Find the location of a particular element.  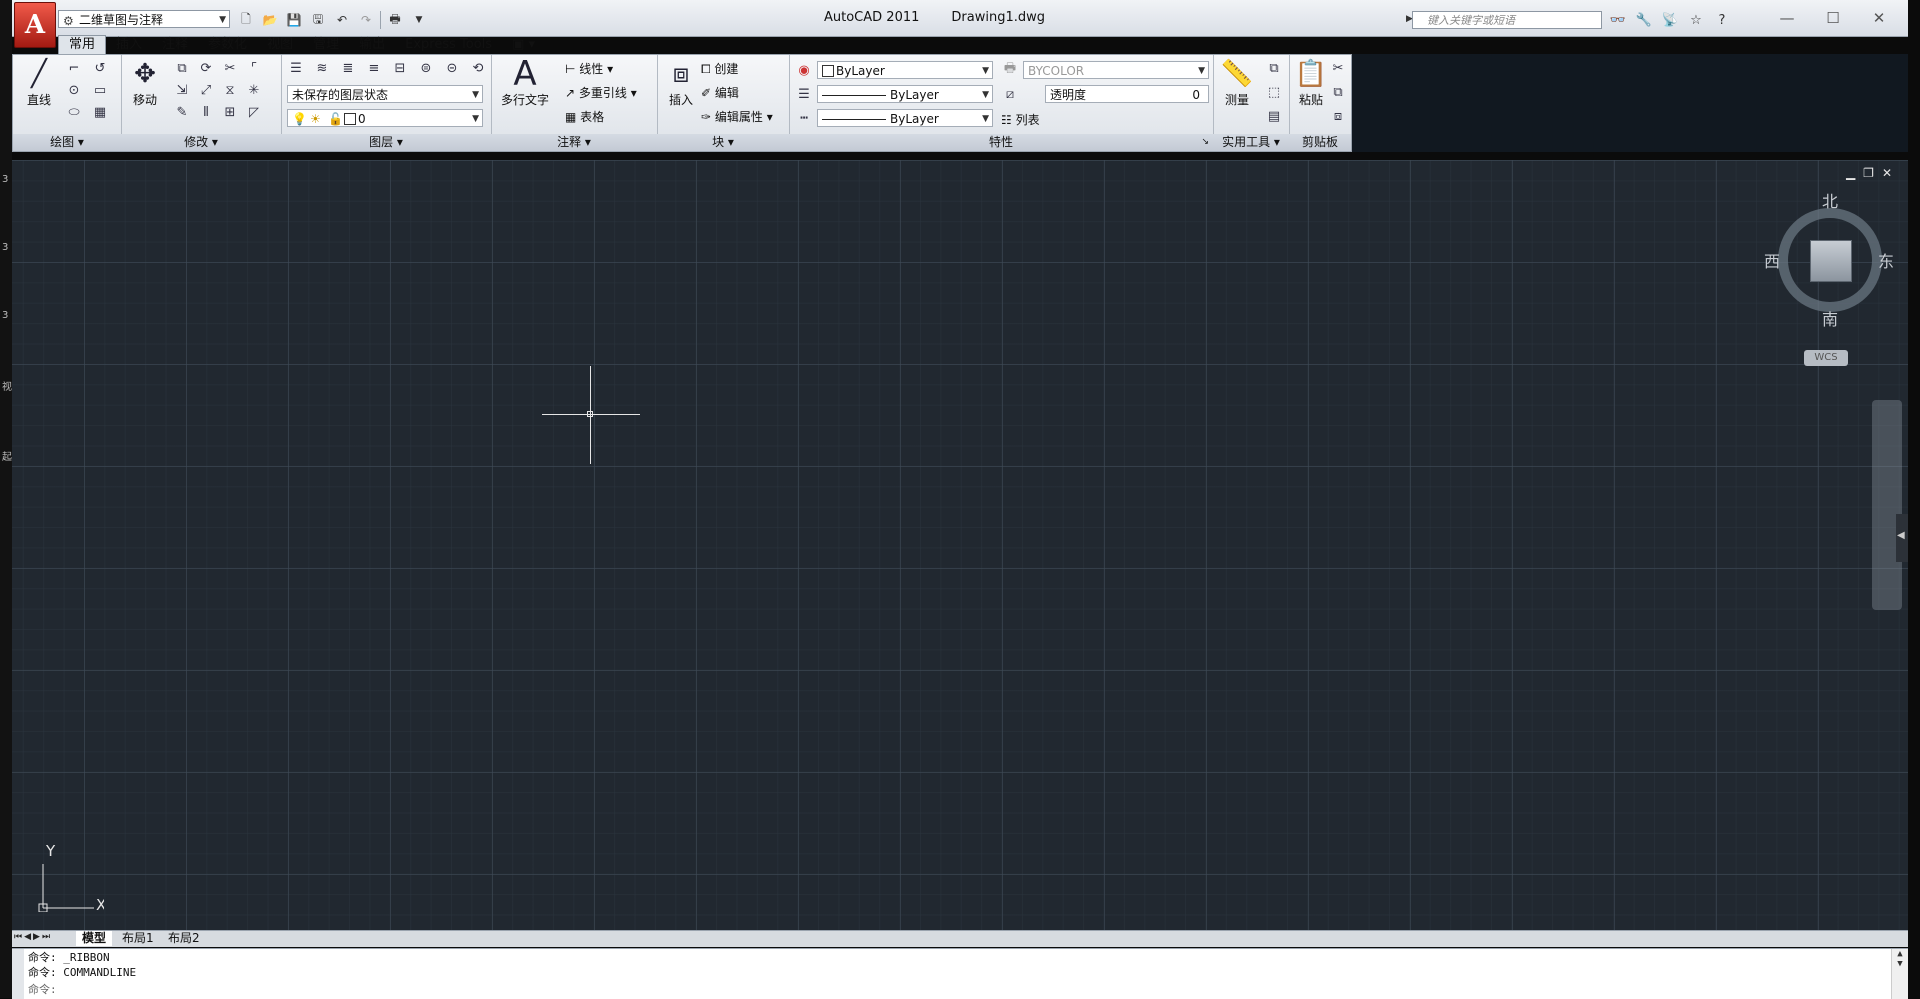

saveas-icon: 🖫 is located at coordinates (318, 20).